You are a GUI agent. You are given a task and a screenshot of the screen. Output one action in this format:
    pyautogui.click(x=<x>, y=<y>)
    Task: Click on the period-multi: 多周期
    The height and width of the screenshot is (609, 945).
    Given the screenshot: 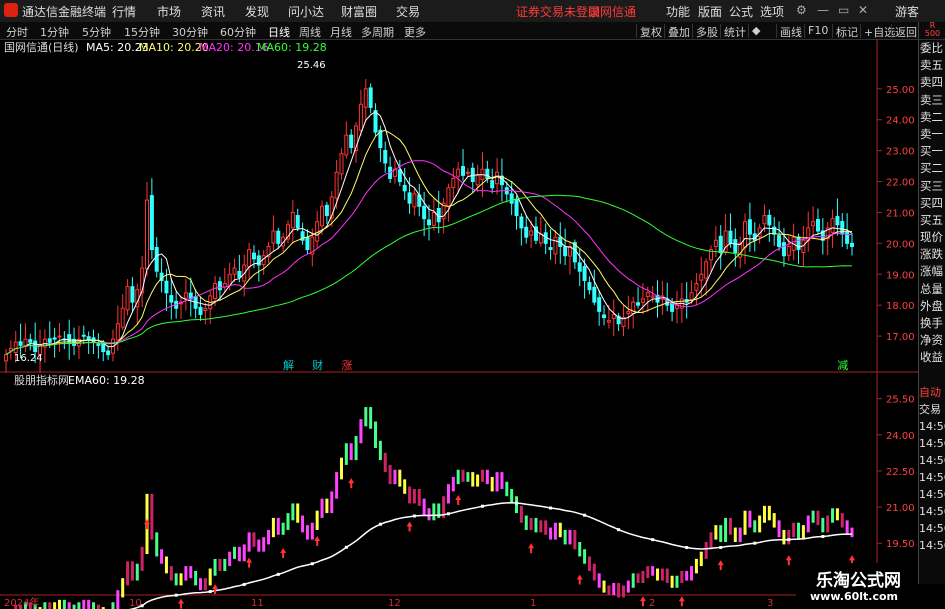 What is the action you would take?
    pyautogui.click(x=377, y=32)
    